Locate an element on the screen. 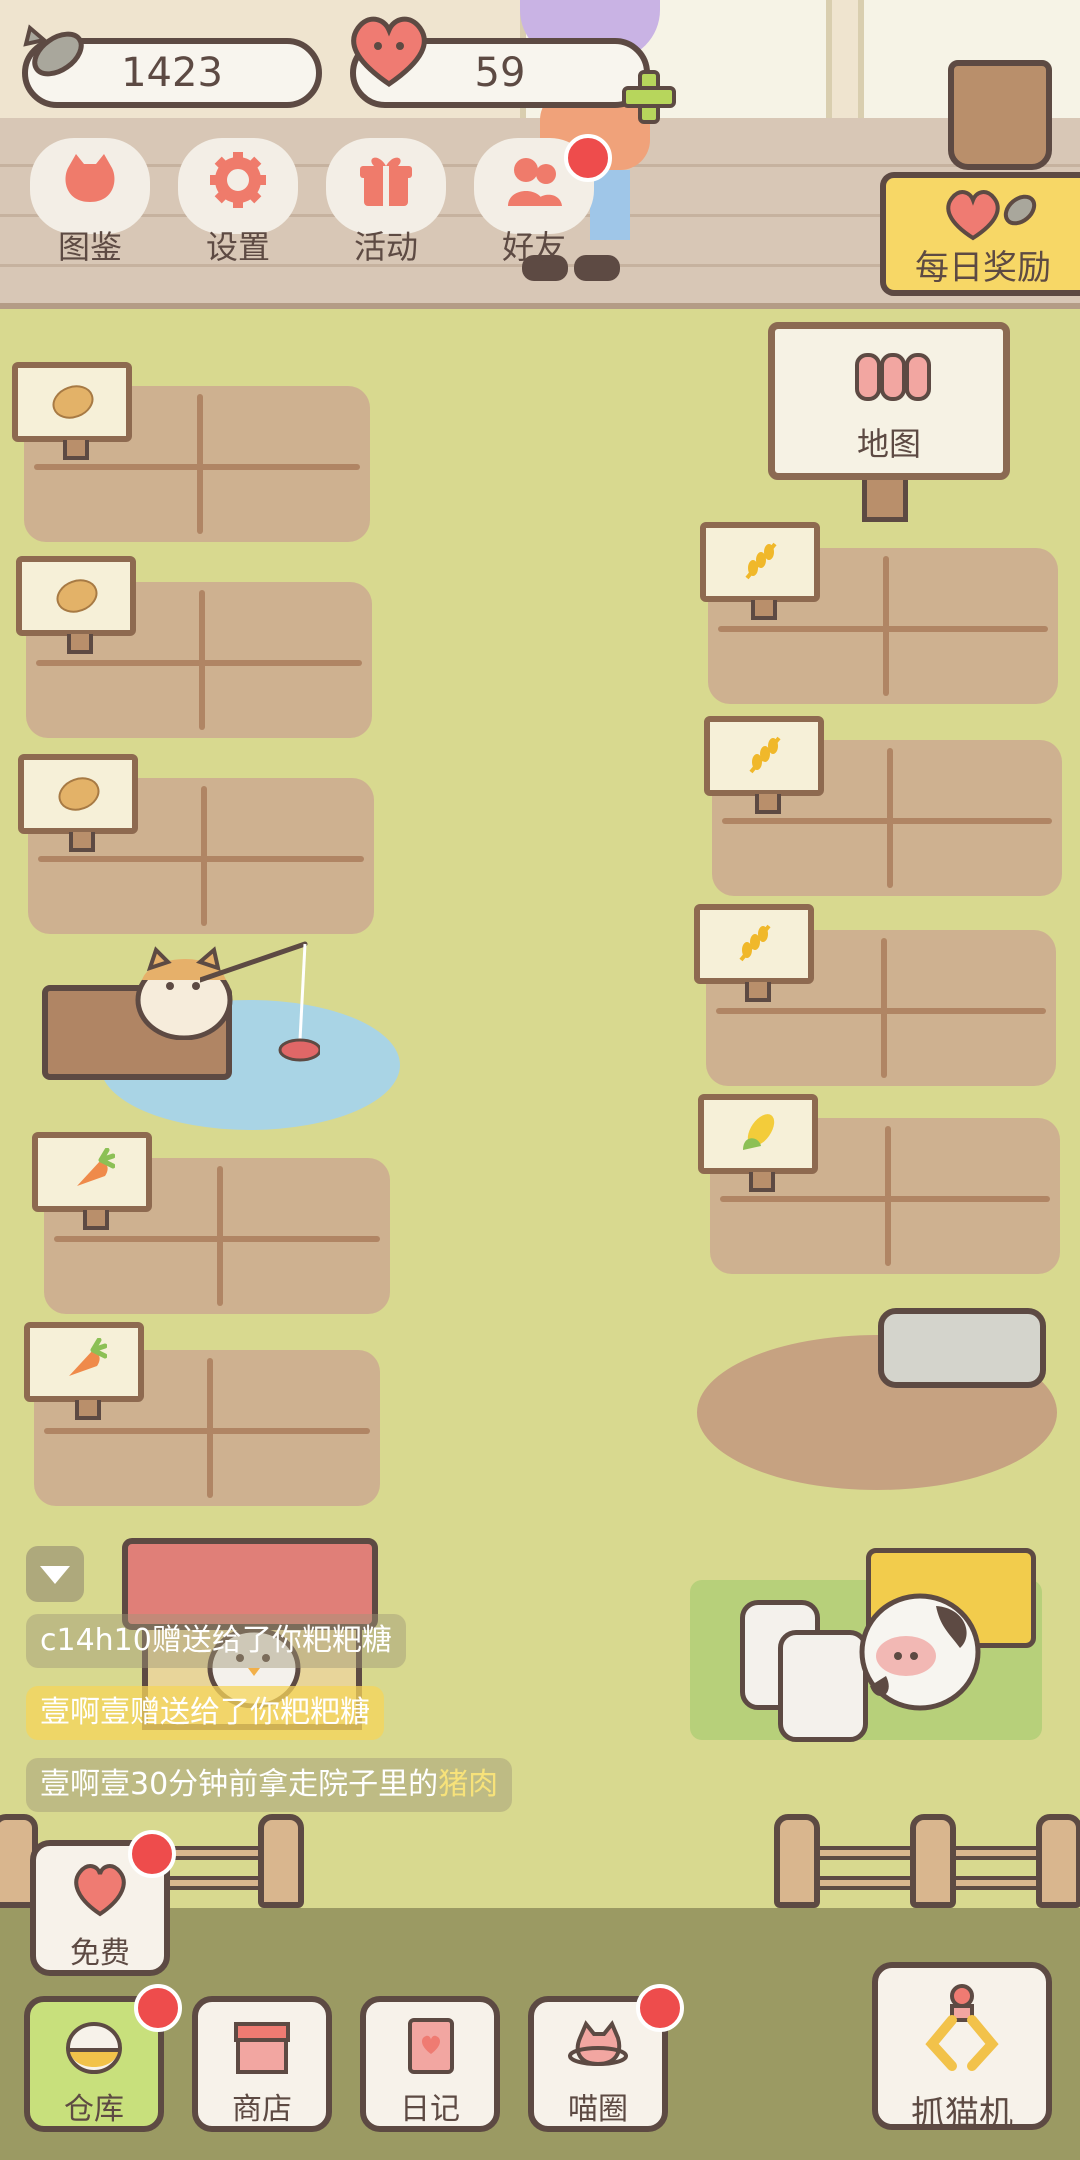  chevron-down-icon is located at coordinates (55, 1575).